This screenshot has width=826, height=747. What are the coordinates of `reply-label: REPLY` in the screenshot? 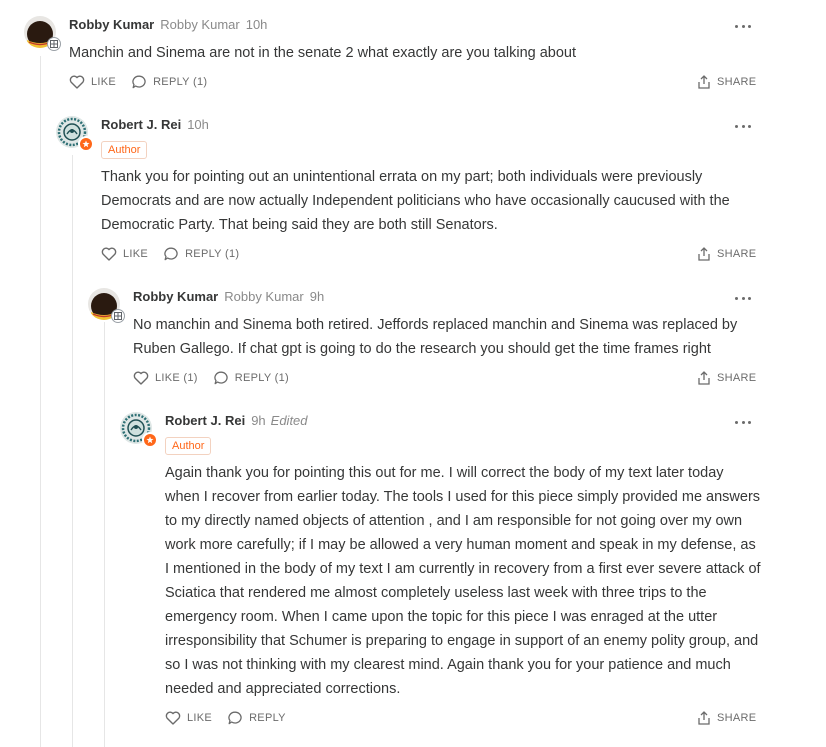 It's located at (267, 718).